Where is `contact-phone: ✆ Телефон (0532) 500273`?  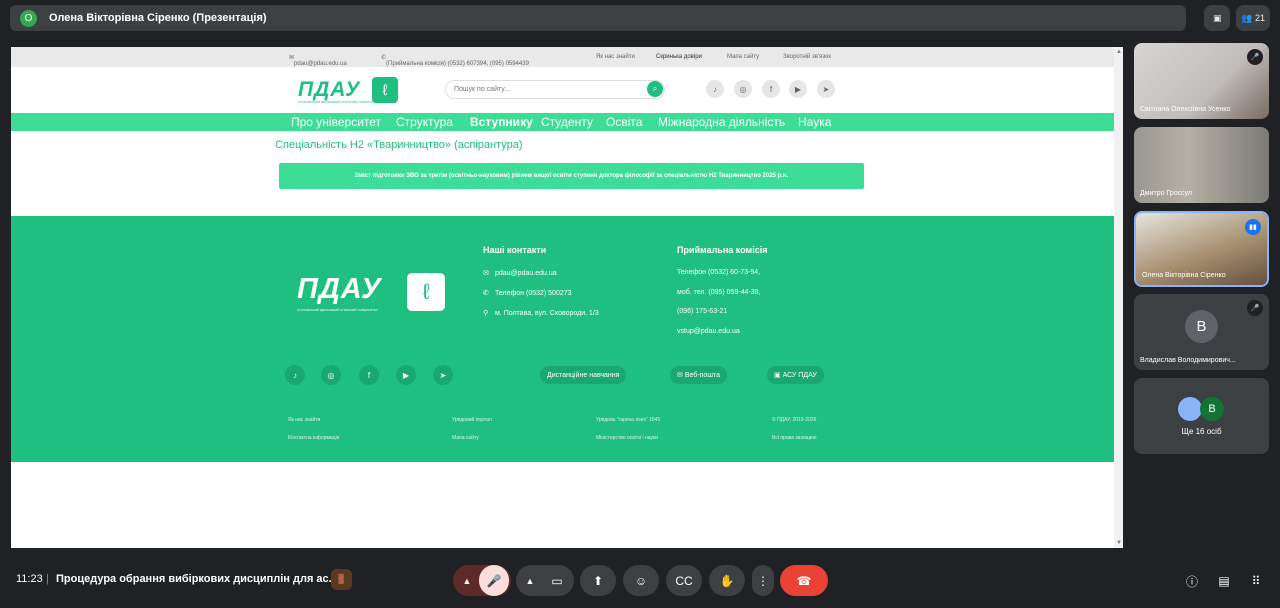
contact-phone: ✆ Телефон (0532) 500273 is located at coordinates (527, 293).